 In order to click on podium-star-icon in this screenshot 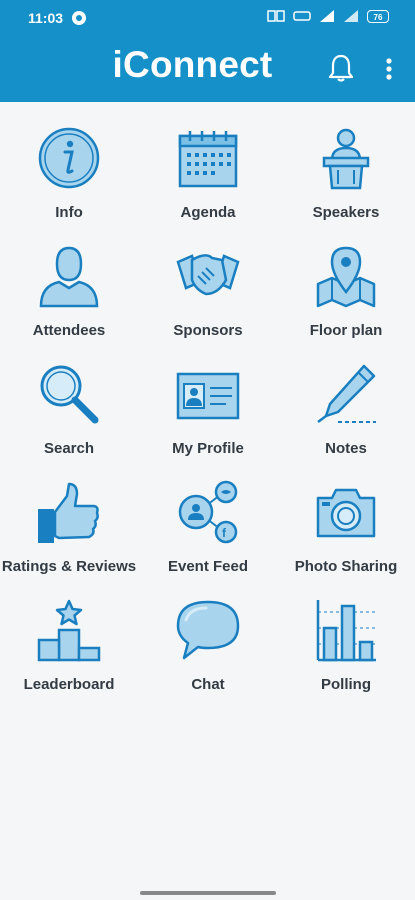, I will do `click(69, 630)`.